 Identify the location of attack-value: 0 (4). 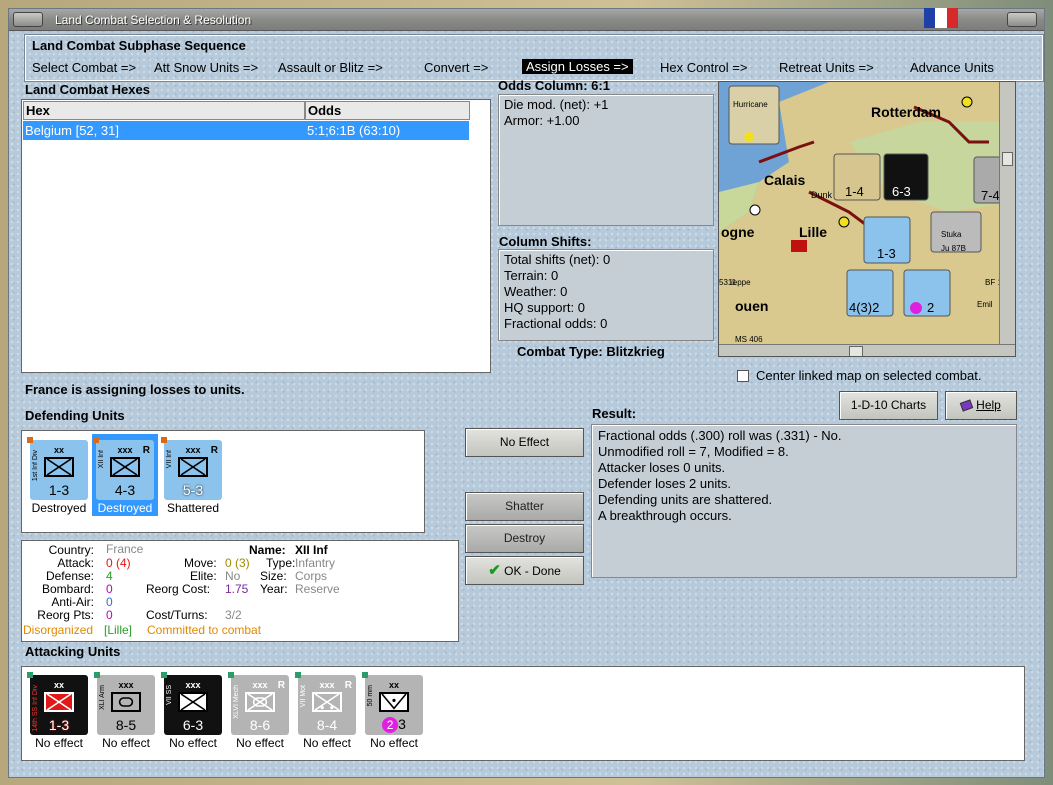
(118, 563).